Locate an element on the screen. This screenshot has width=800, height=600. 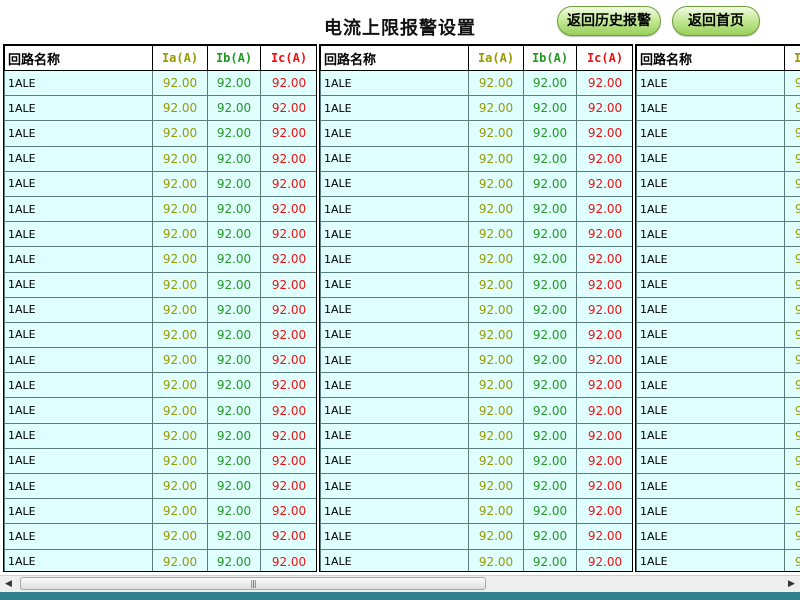
return-home-button: 返回首页 is located at coordinates (716, 21).